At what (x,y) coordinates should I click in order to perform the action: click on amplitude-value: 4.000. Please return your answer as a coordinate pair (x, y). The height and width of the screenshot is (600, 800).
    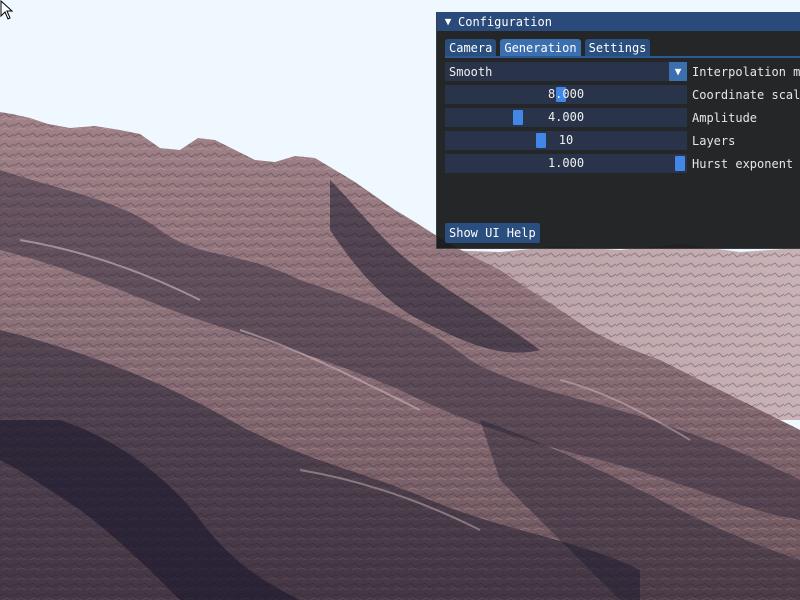
    Looking at the image, I should click on (566, 117).